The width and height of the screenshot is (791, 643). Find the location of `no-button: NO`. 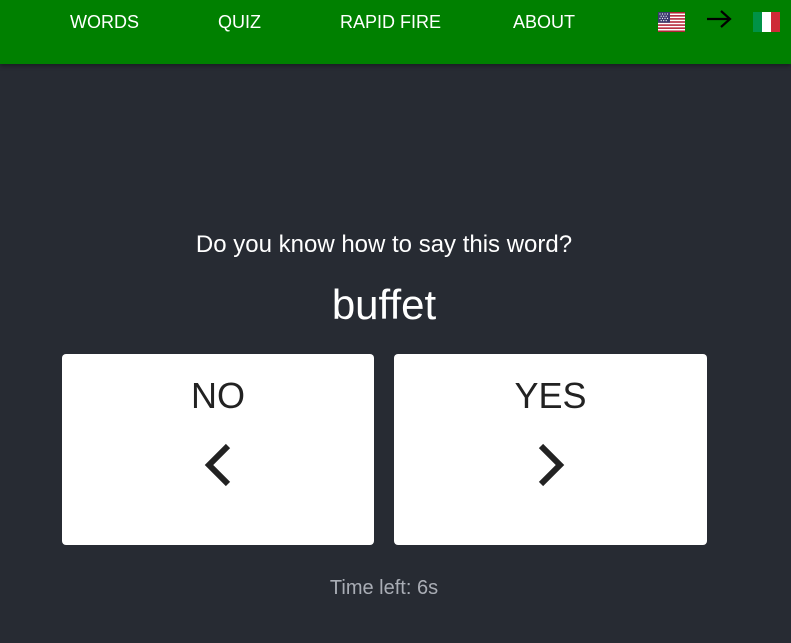

no-button: NO is located at coordinates (218, 449).